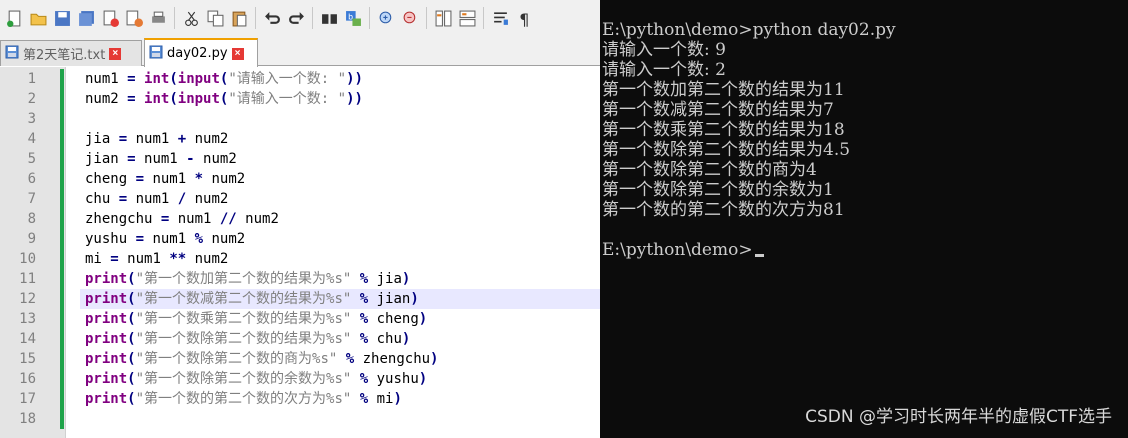  Describe the element at coordinates (27, 399) in the screenshot. I see `line-number: 17` at that location.